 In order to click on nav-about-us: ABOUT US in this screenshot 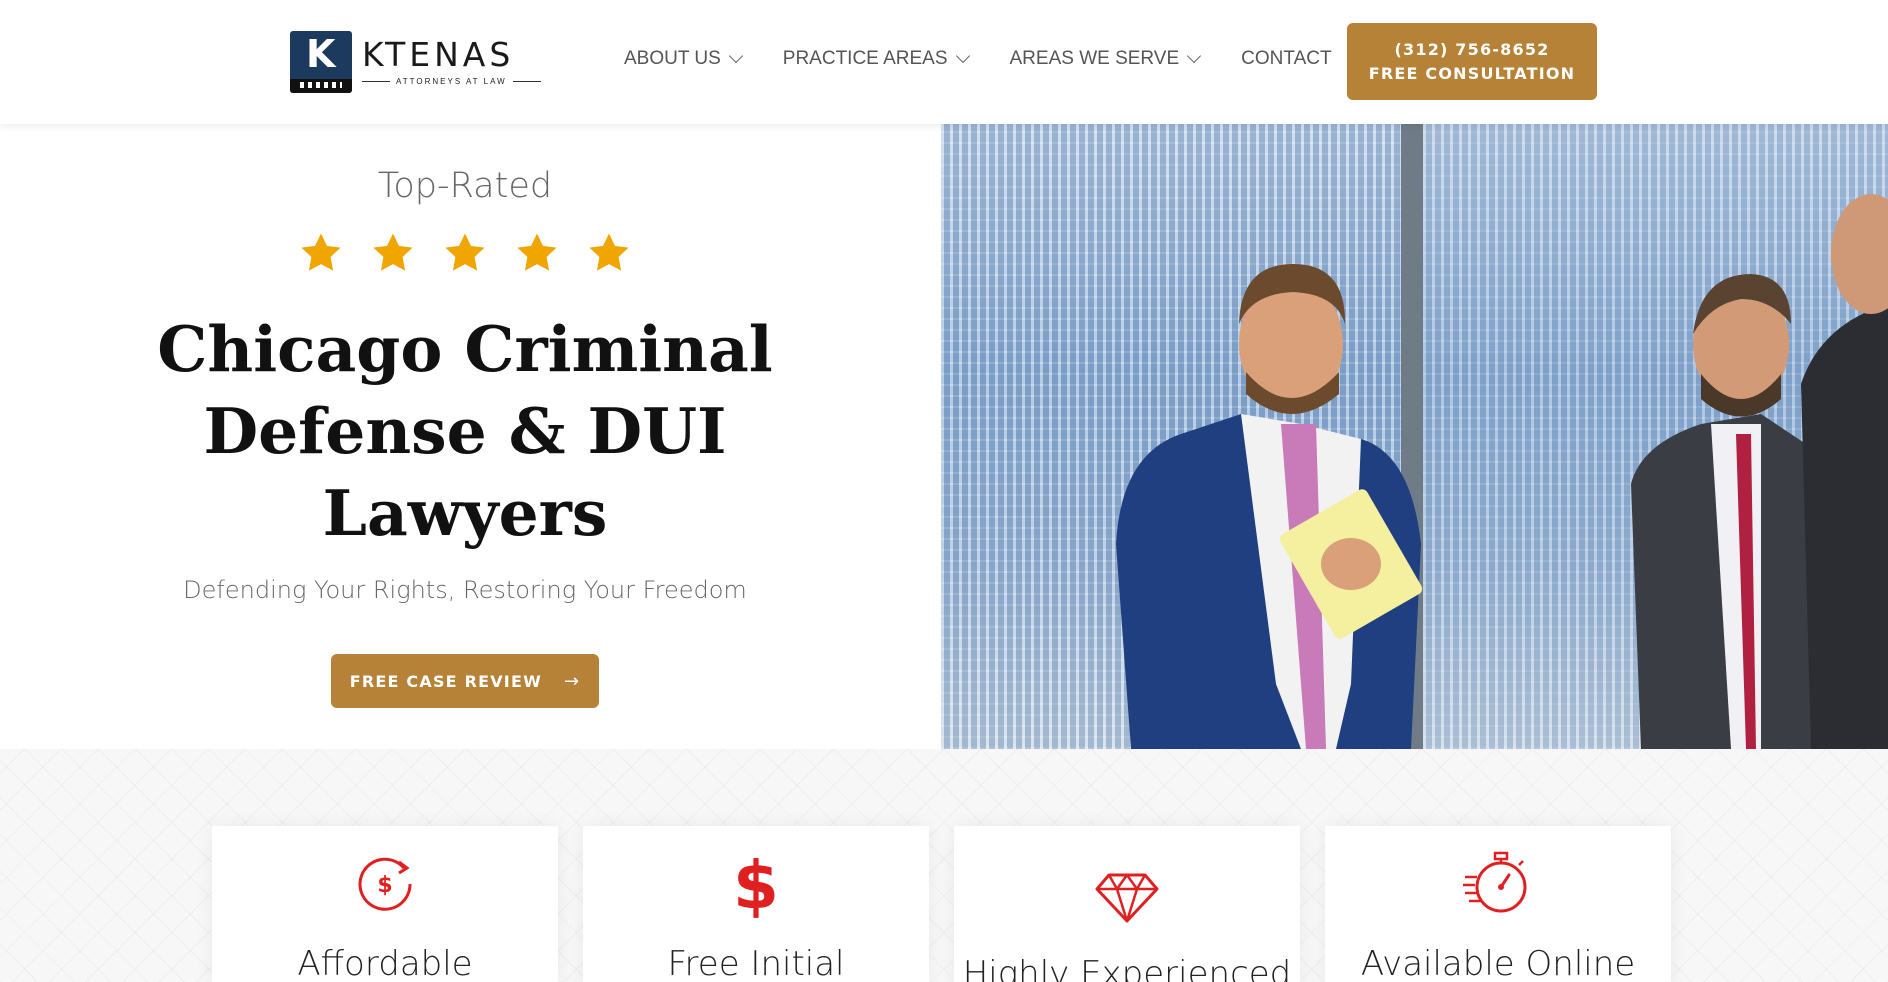, I will do `click(683, 59)`.